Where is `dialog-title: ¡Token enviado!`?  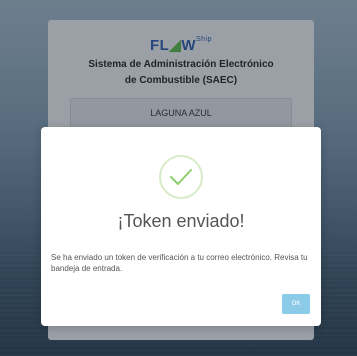
dialog-title: ¡Token enviado! is located at coordinates (181, 221).